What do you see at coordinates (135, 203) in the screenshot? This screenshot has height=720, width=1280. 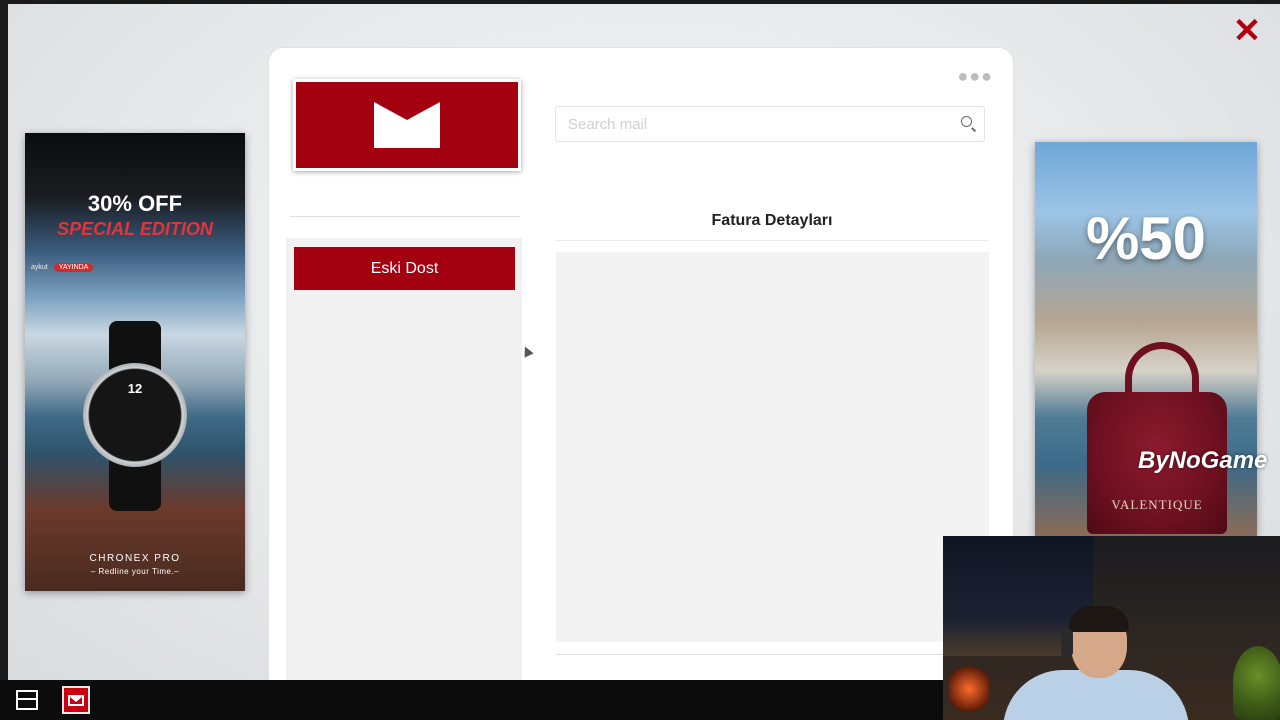 I see `ad-headline: 30% OFF` at bounding box center [135, 203].